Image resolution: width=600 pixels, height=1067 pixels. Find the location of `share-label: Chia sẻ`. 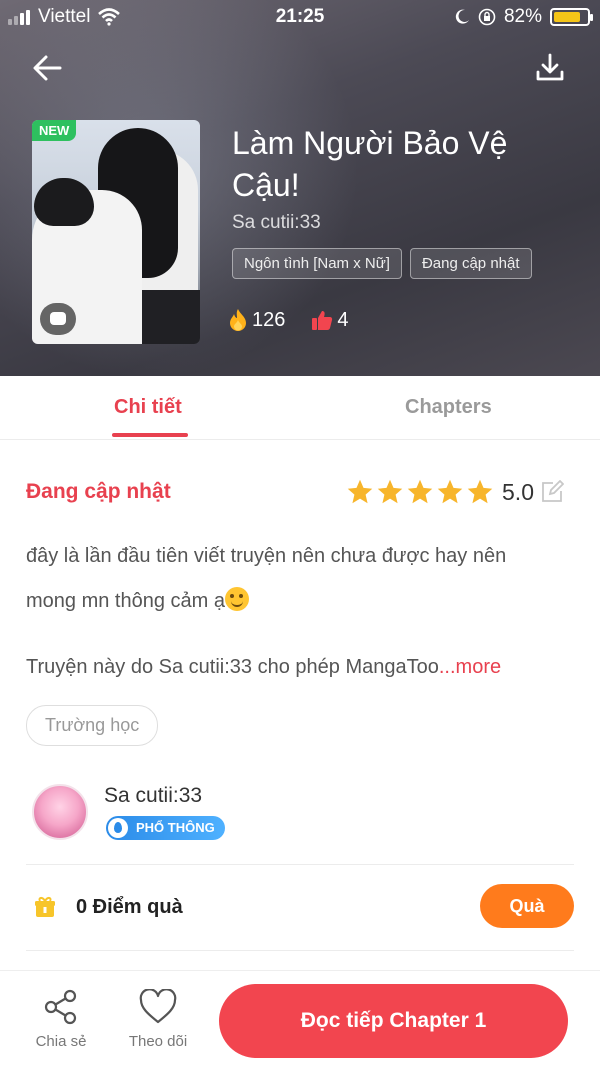

share-label: Chia sẻ is located at coordinates (61, 1041).